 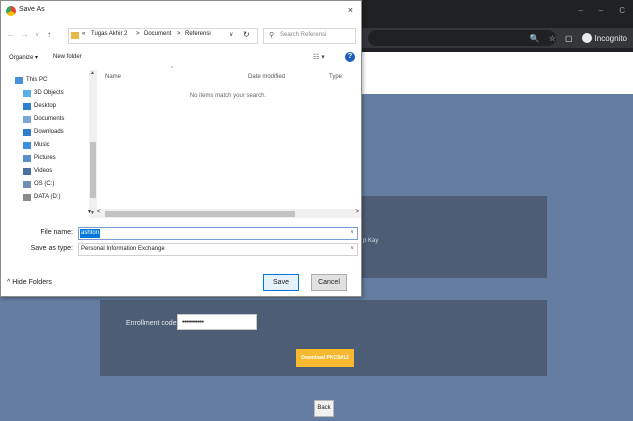 I want to click on maximize-button: –, so click(x=601, y=10).